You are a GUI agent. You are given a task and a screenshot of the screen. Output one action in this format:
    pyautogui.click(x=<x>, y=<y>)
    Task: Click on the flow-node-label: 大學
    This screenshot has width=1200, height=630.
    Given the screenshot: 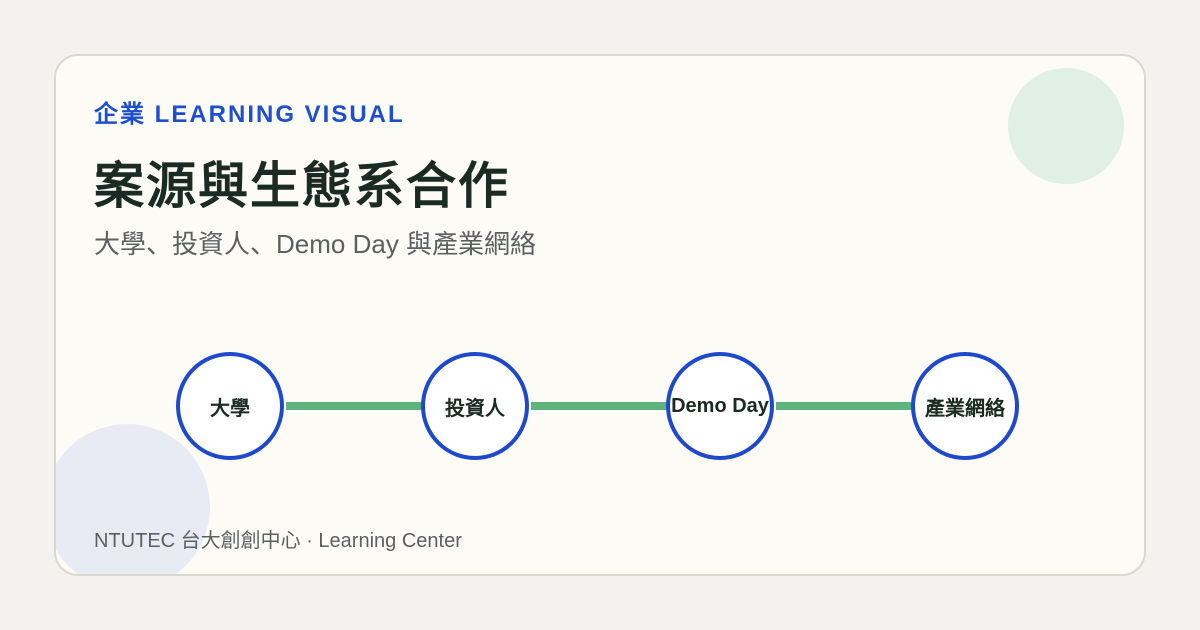 What is the action you would take?
    pyautogui.click(x=230, y=408)
    